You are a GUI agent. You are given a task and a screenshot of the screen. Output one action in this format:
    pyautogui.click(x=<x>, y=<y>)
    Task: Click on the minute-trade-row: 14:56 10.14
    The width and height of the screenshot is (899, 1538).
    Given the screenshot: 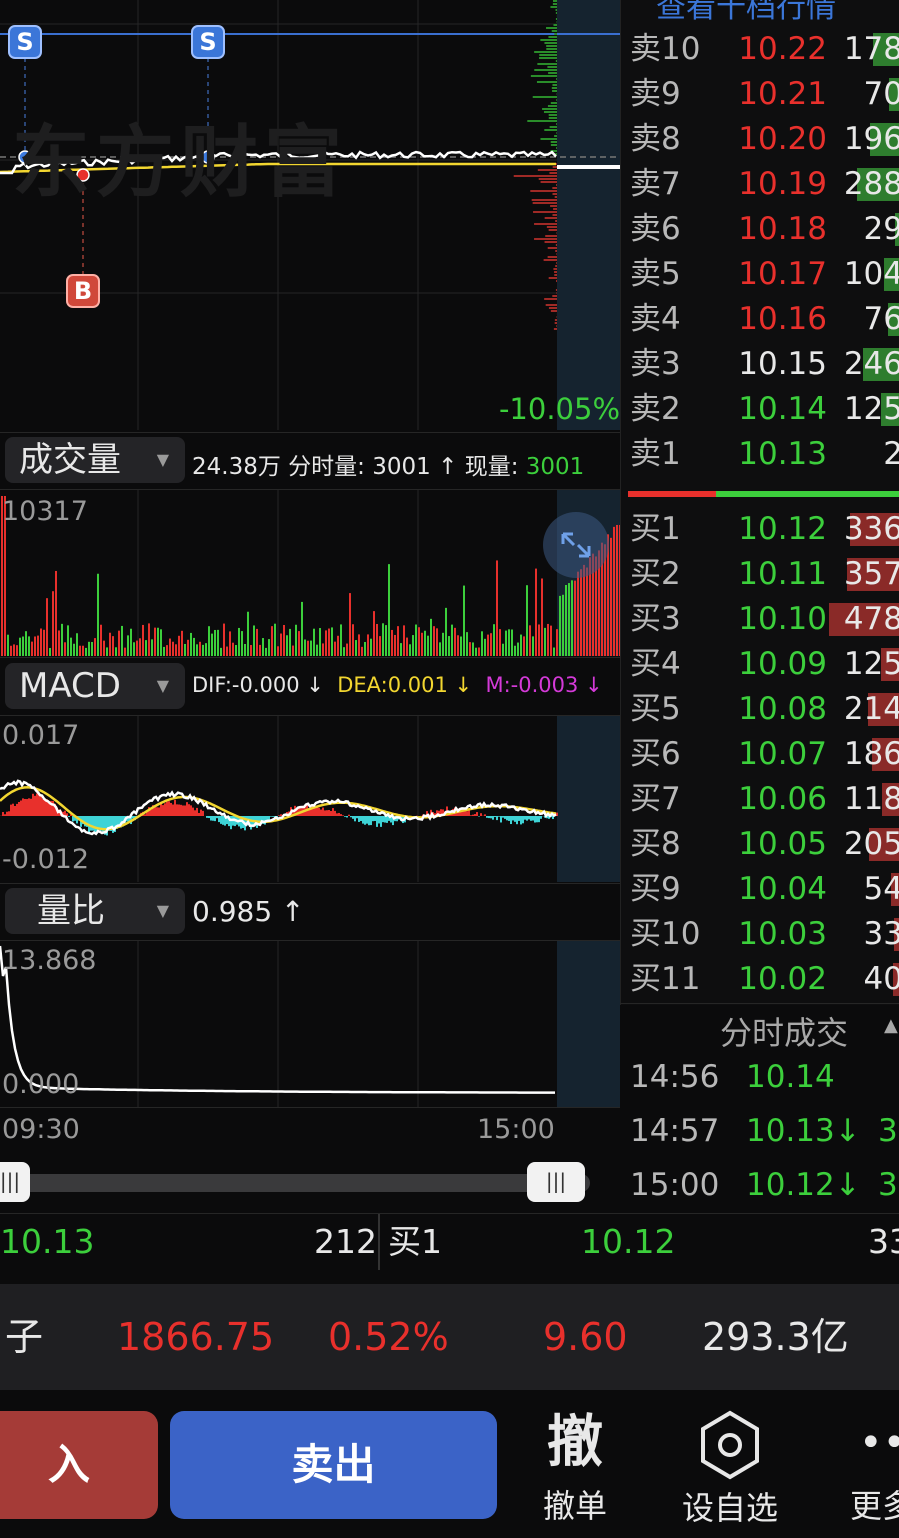 What is the action you would take?
    pyautogui.click(x=759, y=1077)
    